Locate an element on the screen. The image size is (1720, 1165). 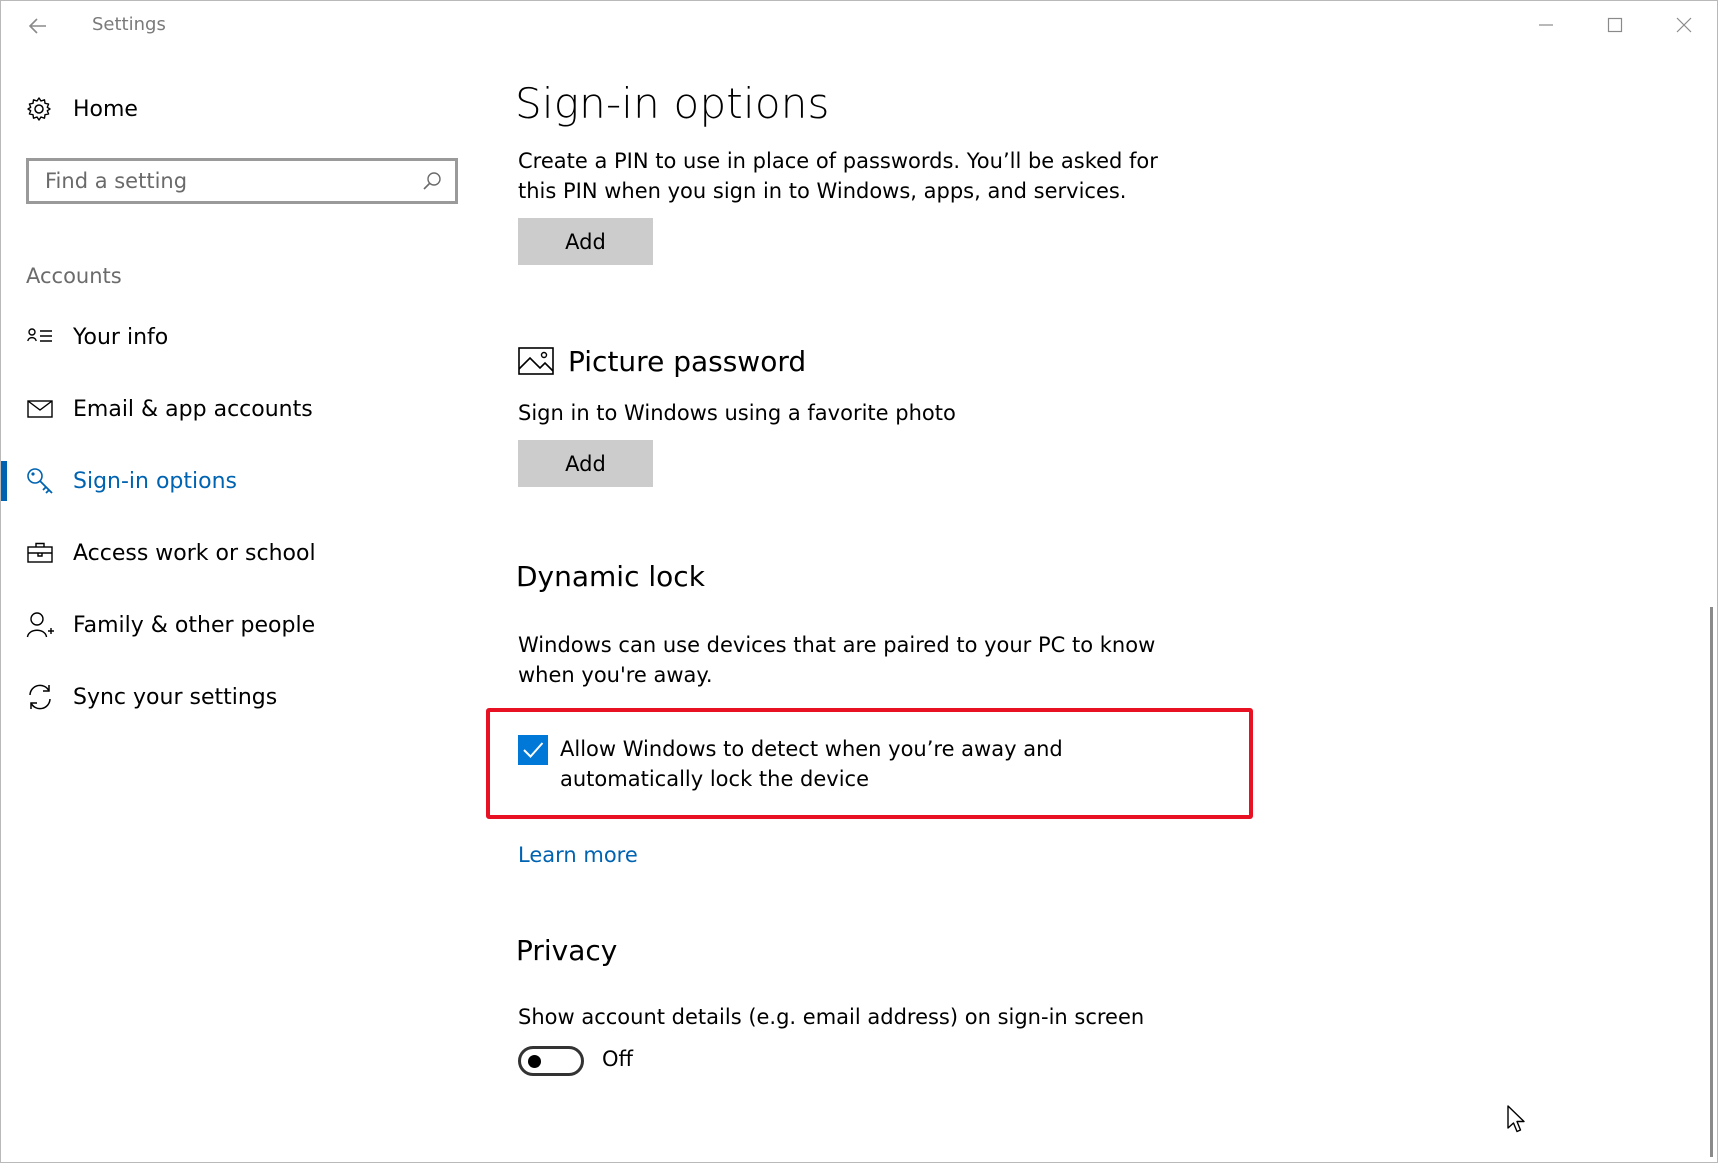
minimize-button is located at coordinates (1546, 25).